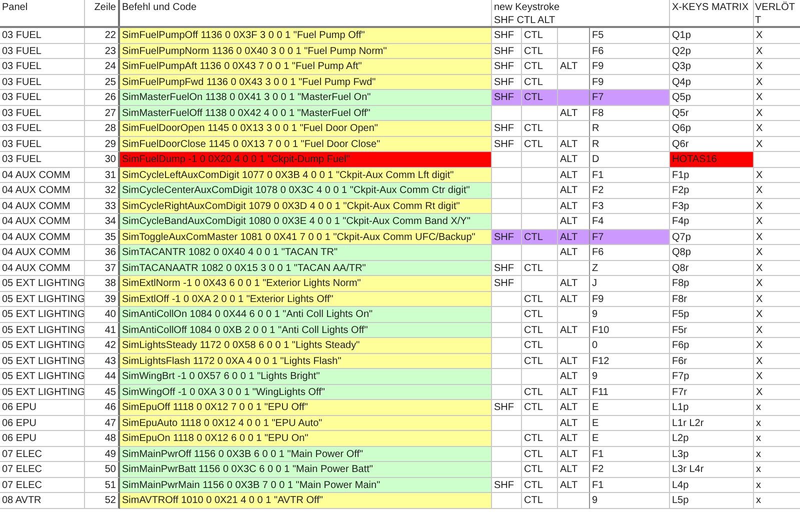 This screenshot has width=800, height=518. I want to click on matrix-cell: F5p, so click(712, 314).